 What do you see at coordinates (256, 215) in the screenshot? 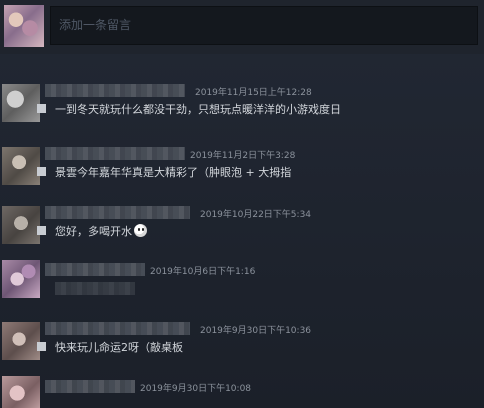
I see `comment-timestamp: 2019年10月22日下午5:34` at bounding box center [256, 215].